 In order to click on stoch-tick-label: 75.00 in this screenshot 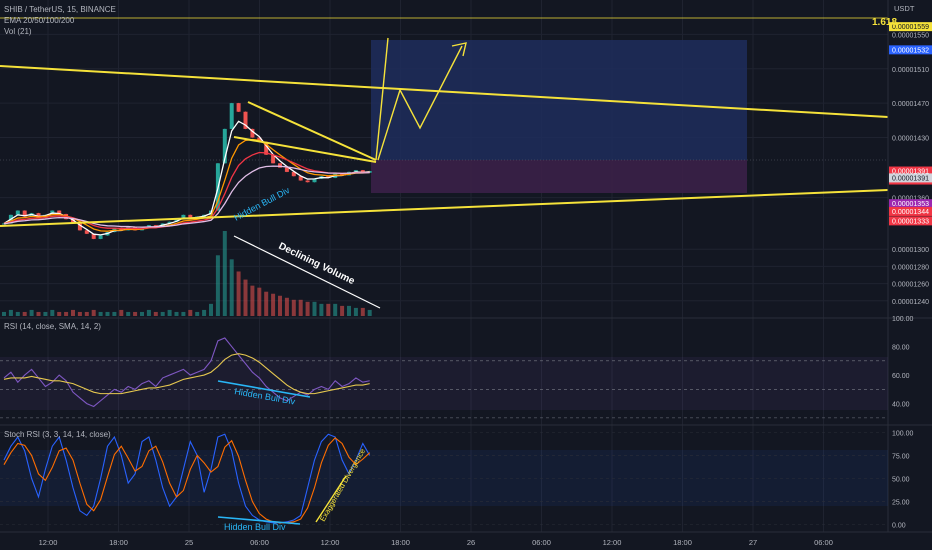, I will do `click(901, 456)`.